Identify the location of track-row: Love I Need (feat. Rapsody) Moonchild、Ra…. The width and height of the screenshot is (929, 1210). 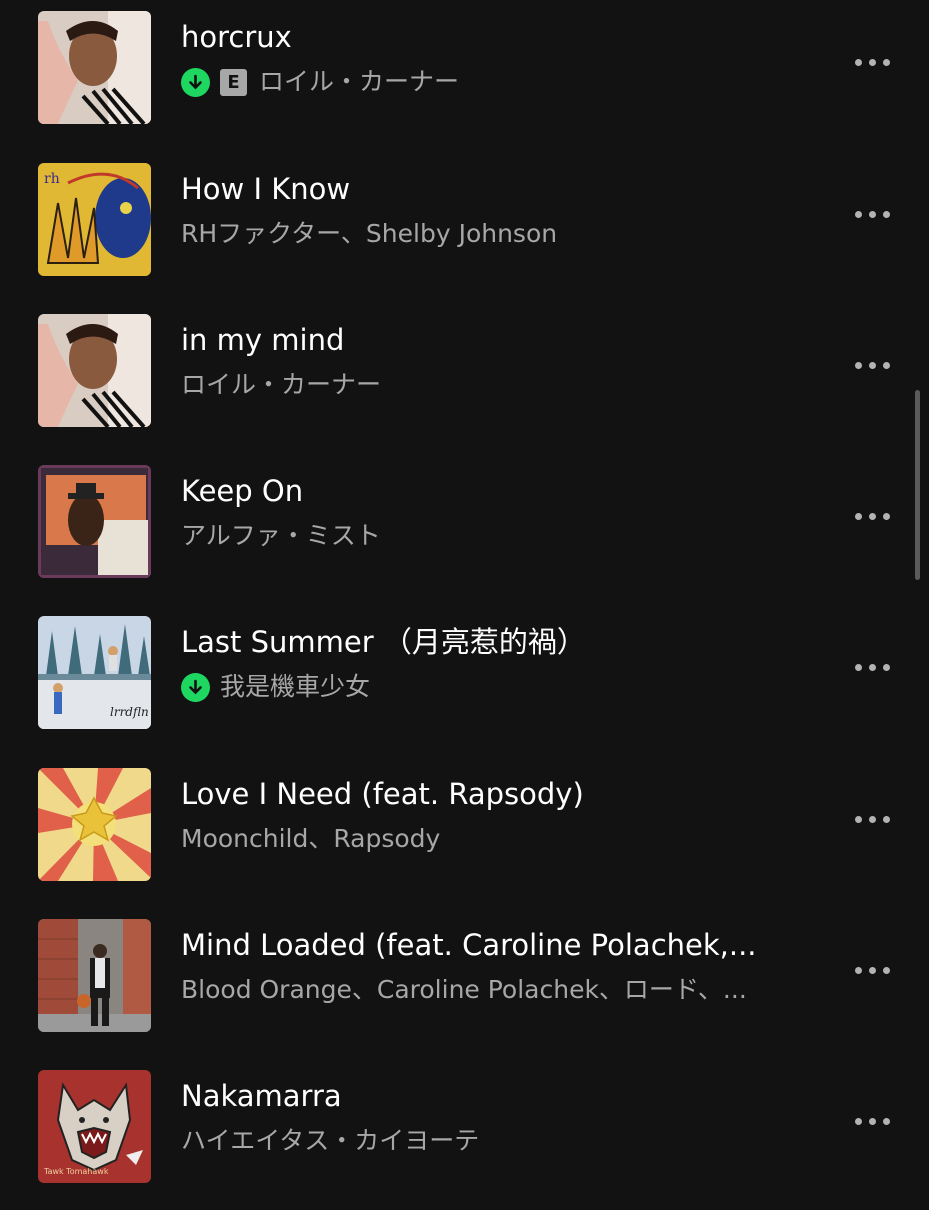
(464, 832).